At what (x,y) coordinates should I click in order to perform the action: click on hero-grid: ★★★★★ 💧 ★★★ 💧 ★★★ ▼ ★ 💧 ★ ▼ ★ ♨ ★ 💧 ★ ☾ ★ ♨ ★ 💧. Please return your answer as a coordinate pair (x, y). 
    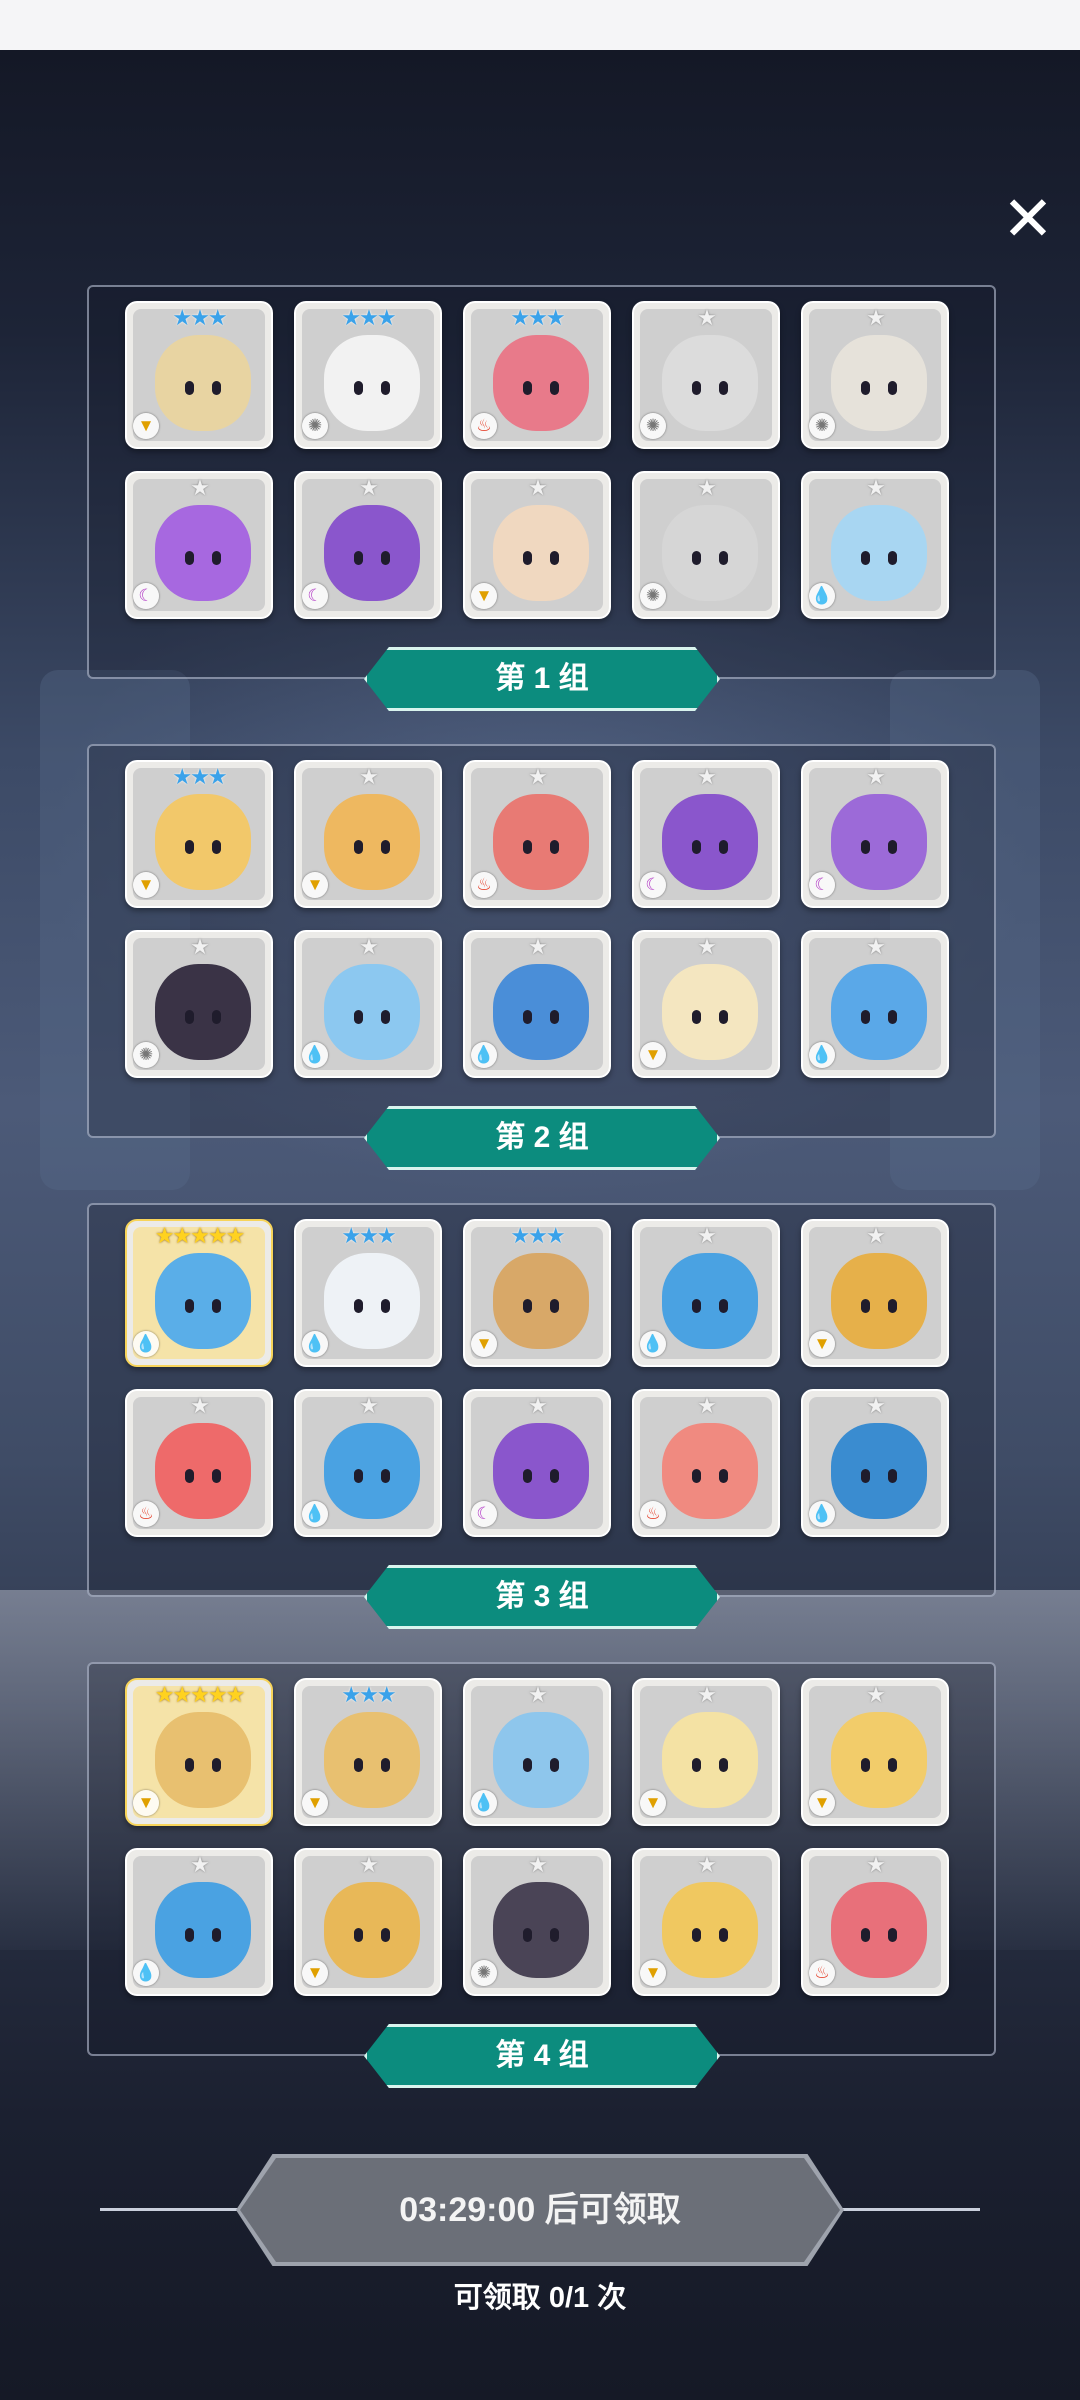
    Looking at the image, I should click on (538, 1379).